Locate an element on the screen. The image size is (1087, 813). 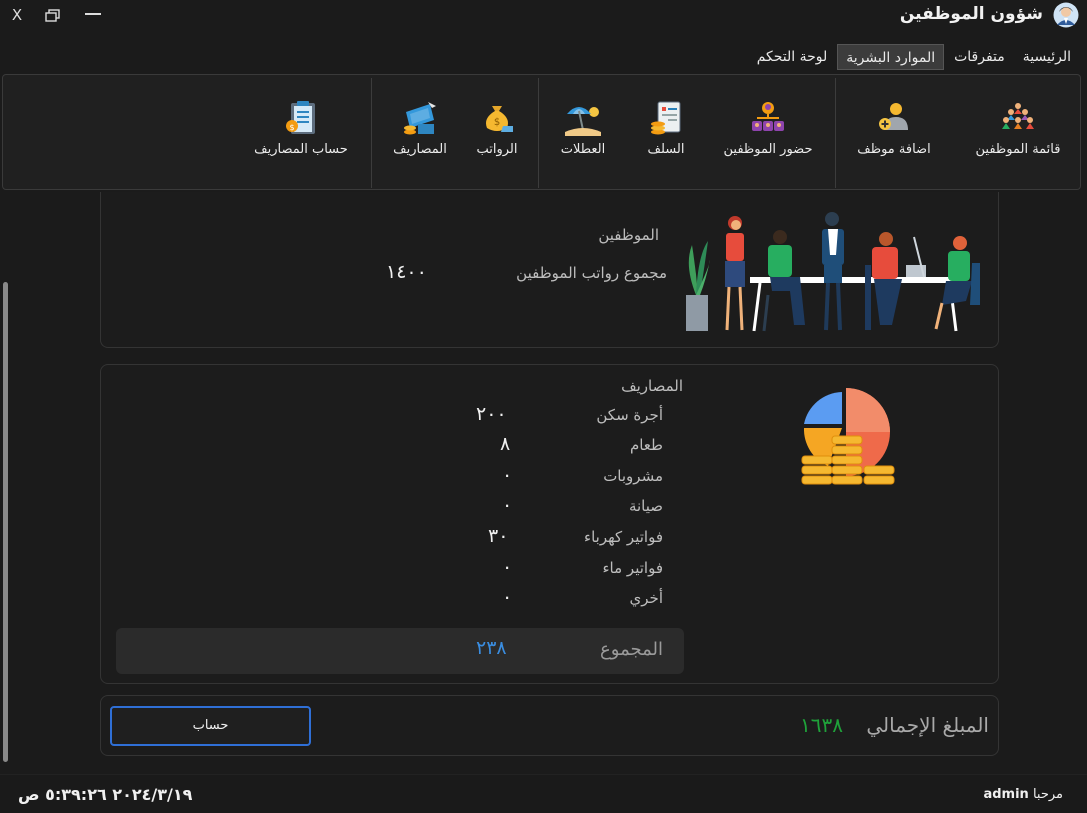
scrollbar-thumb is located at coordinates (5, 522).